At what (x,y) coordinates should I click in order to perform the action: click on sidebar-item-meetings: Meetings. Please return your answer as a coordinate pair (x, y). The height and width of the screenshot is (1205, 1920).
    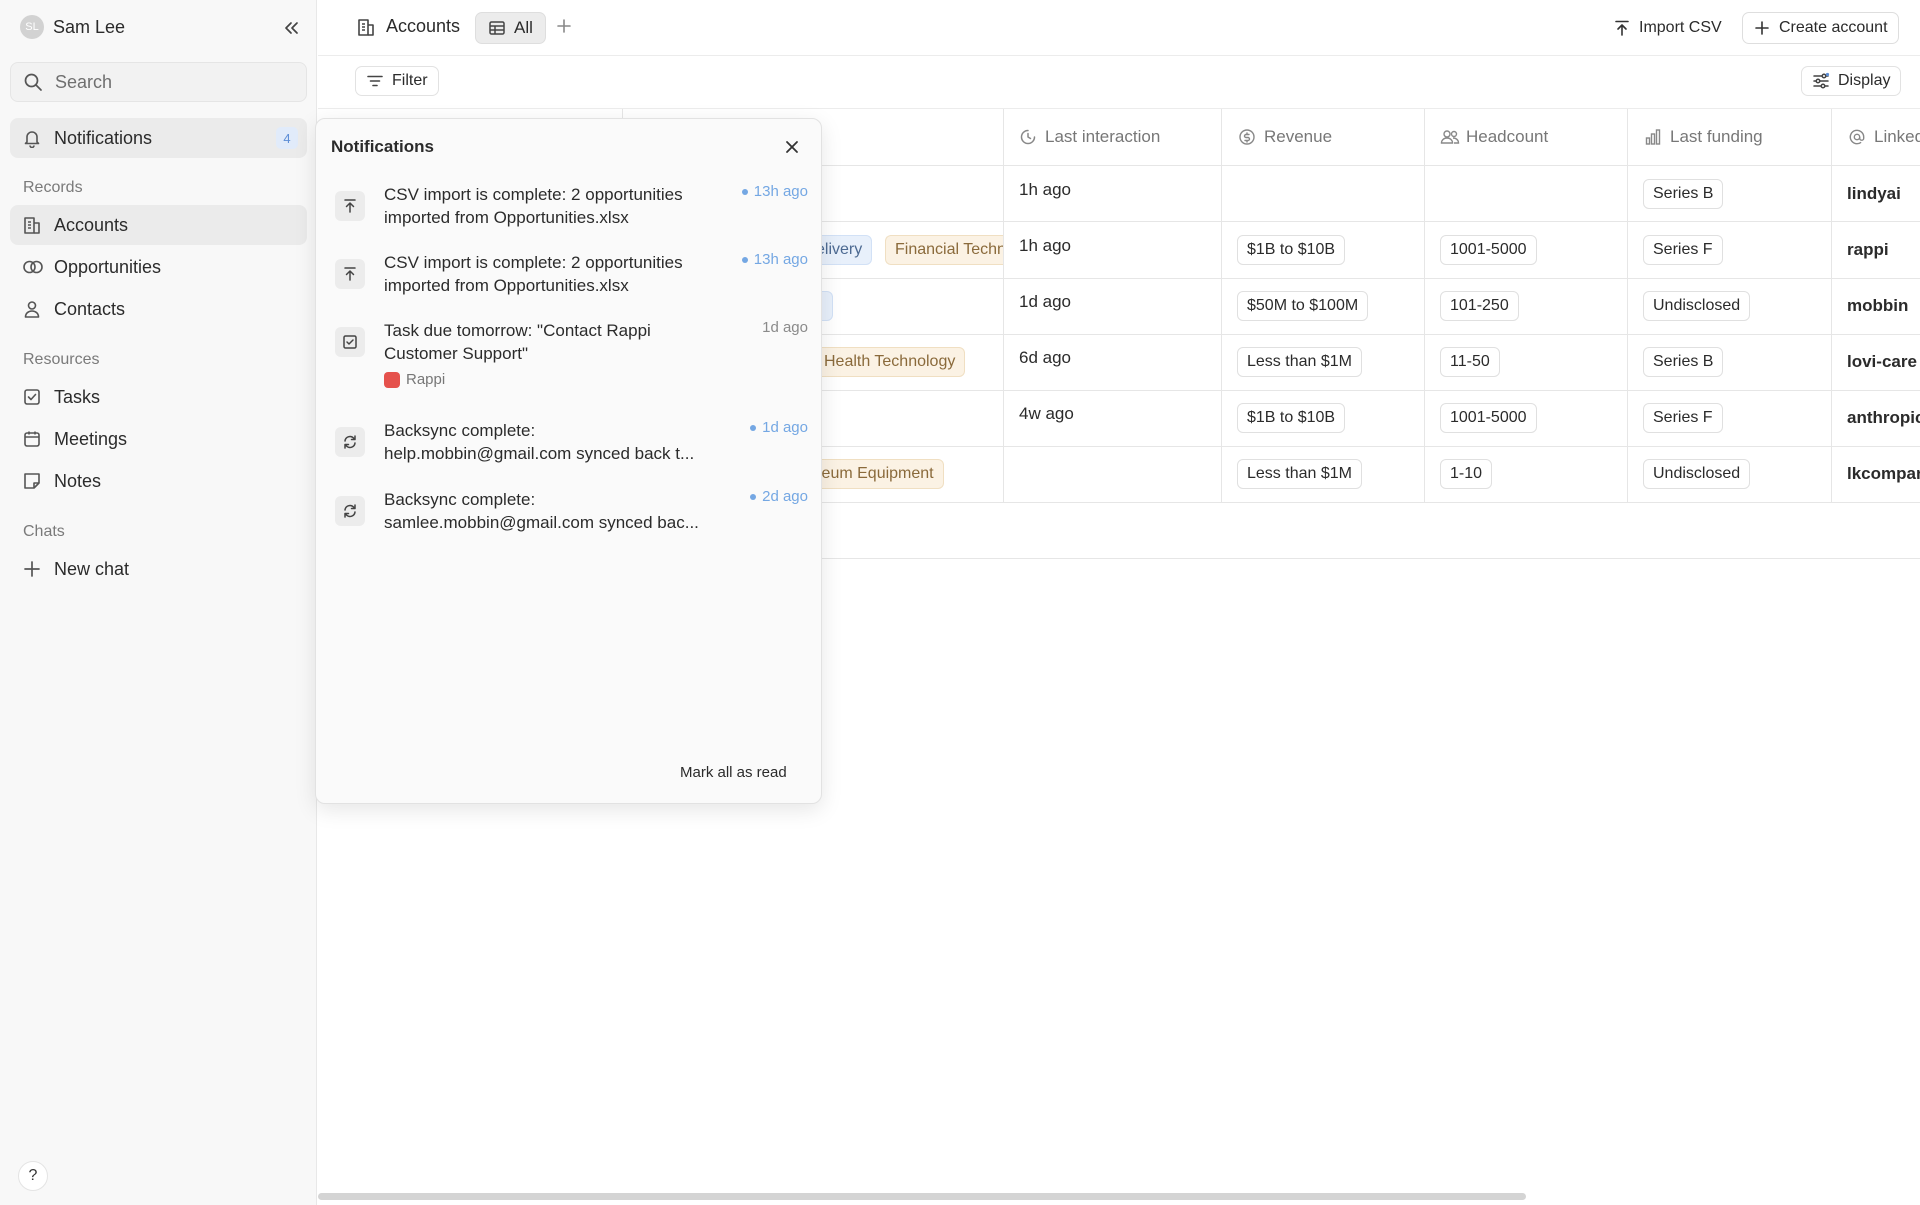
    Looking at the image, I should click on (158, 439).